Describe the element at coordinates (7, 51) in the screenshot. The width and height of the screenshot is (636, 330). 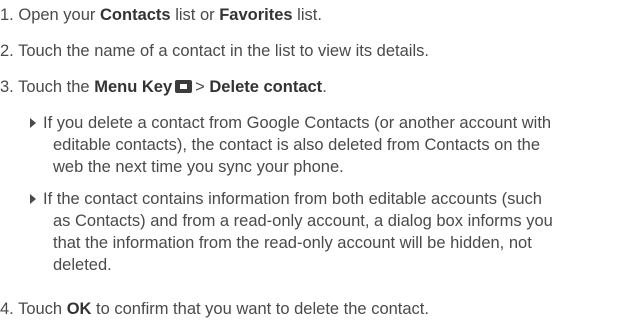
I see `step-2-number: 2.` at that location.